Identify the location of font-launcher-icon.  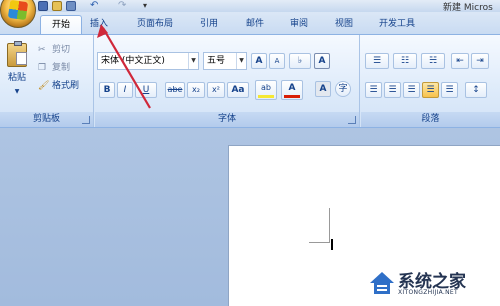
(352, 120).